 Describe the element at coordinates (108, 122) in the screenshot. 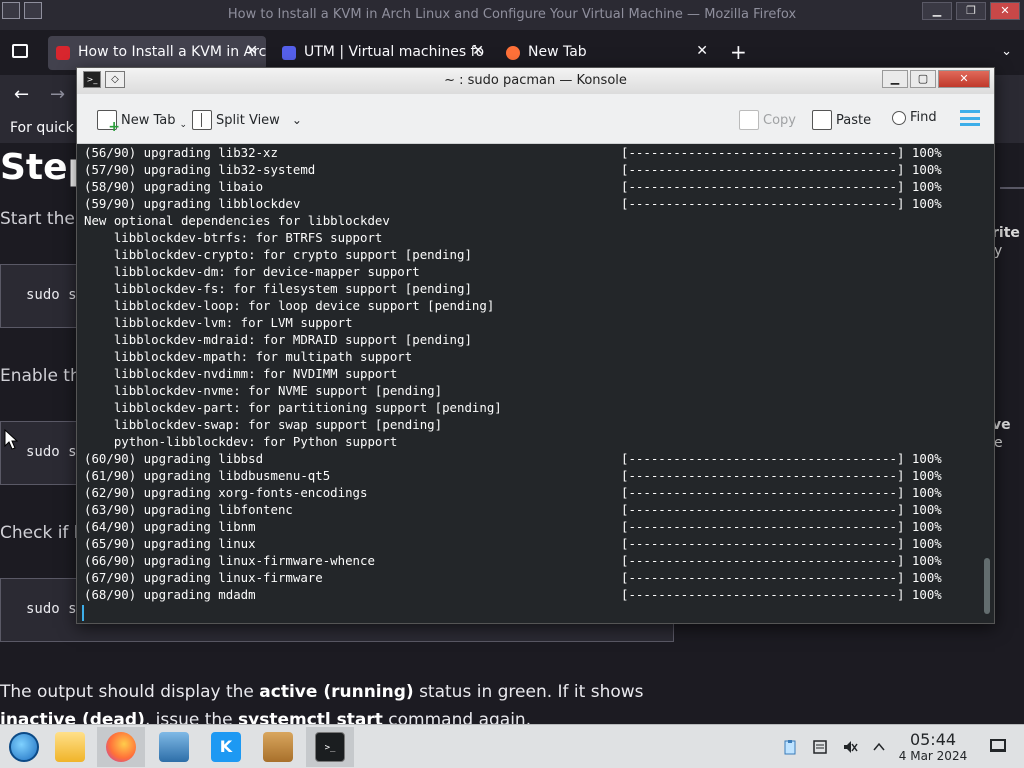

I see `new-tab-icon` at that location.